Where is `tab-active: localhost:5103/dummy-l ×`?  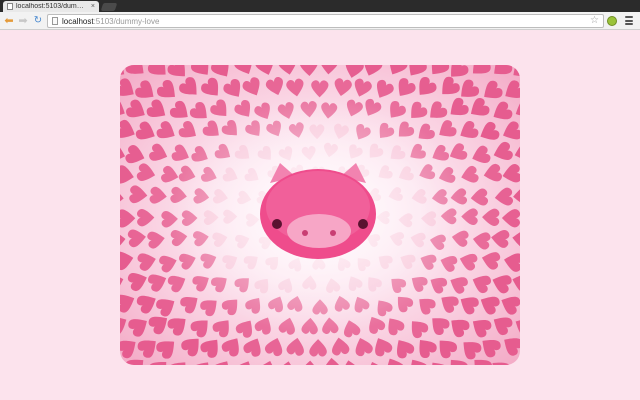
tab-active: localhost:5103/dummy-l × is located at coordinates (51, 6).